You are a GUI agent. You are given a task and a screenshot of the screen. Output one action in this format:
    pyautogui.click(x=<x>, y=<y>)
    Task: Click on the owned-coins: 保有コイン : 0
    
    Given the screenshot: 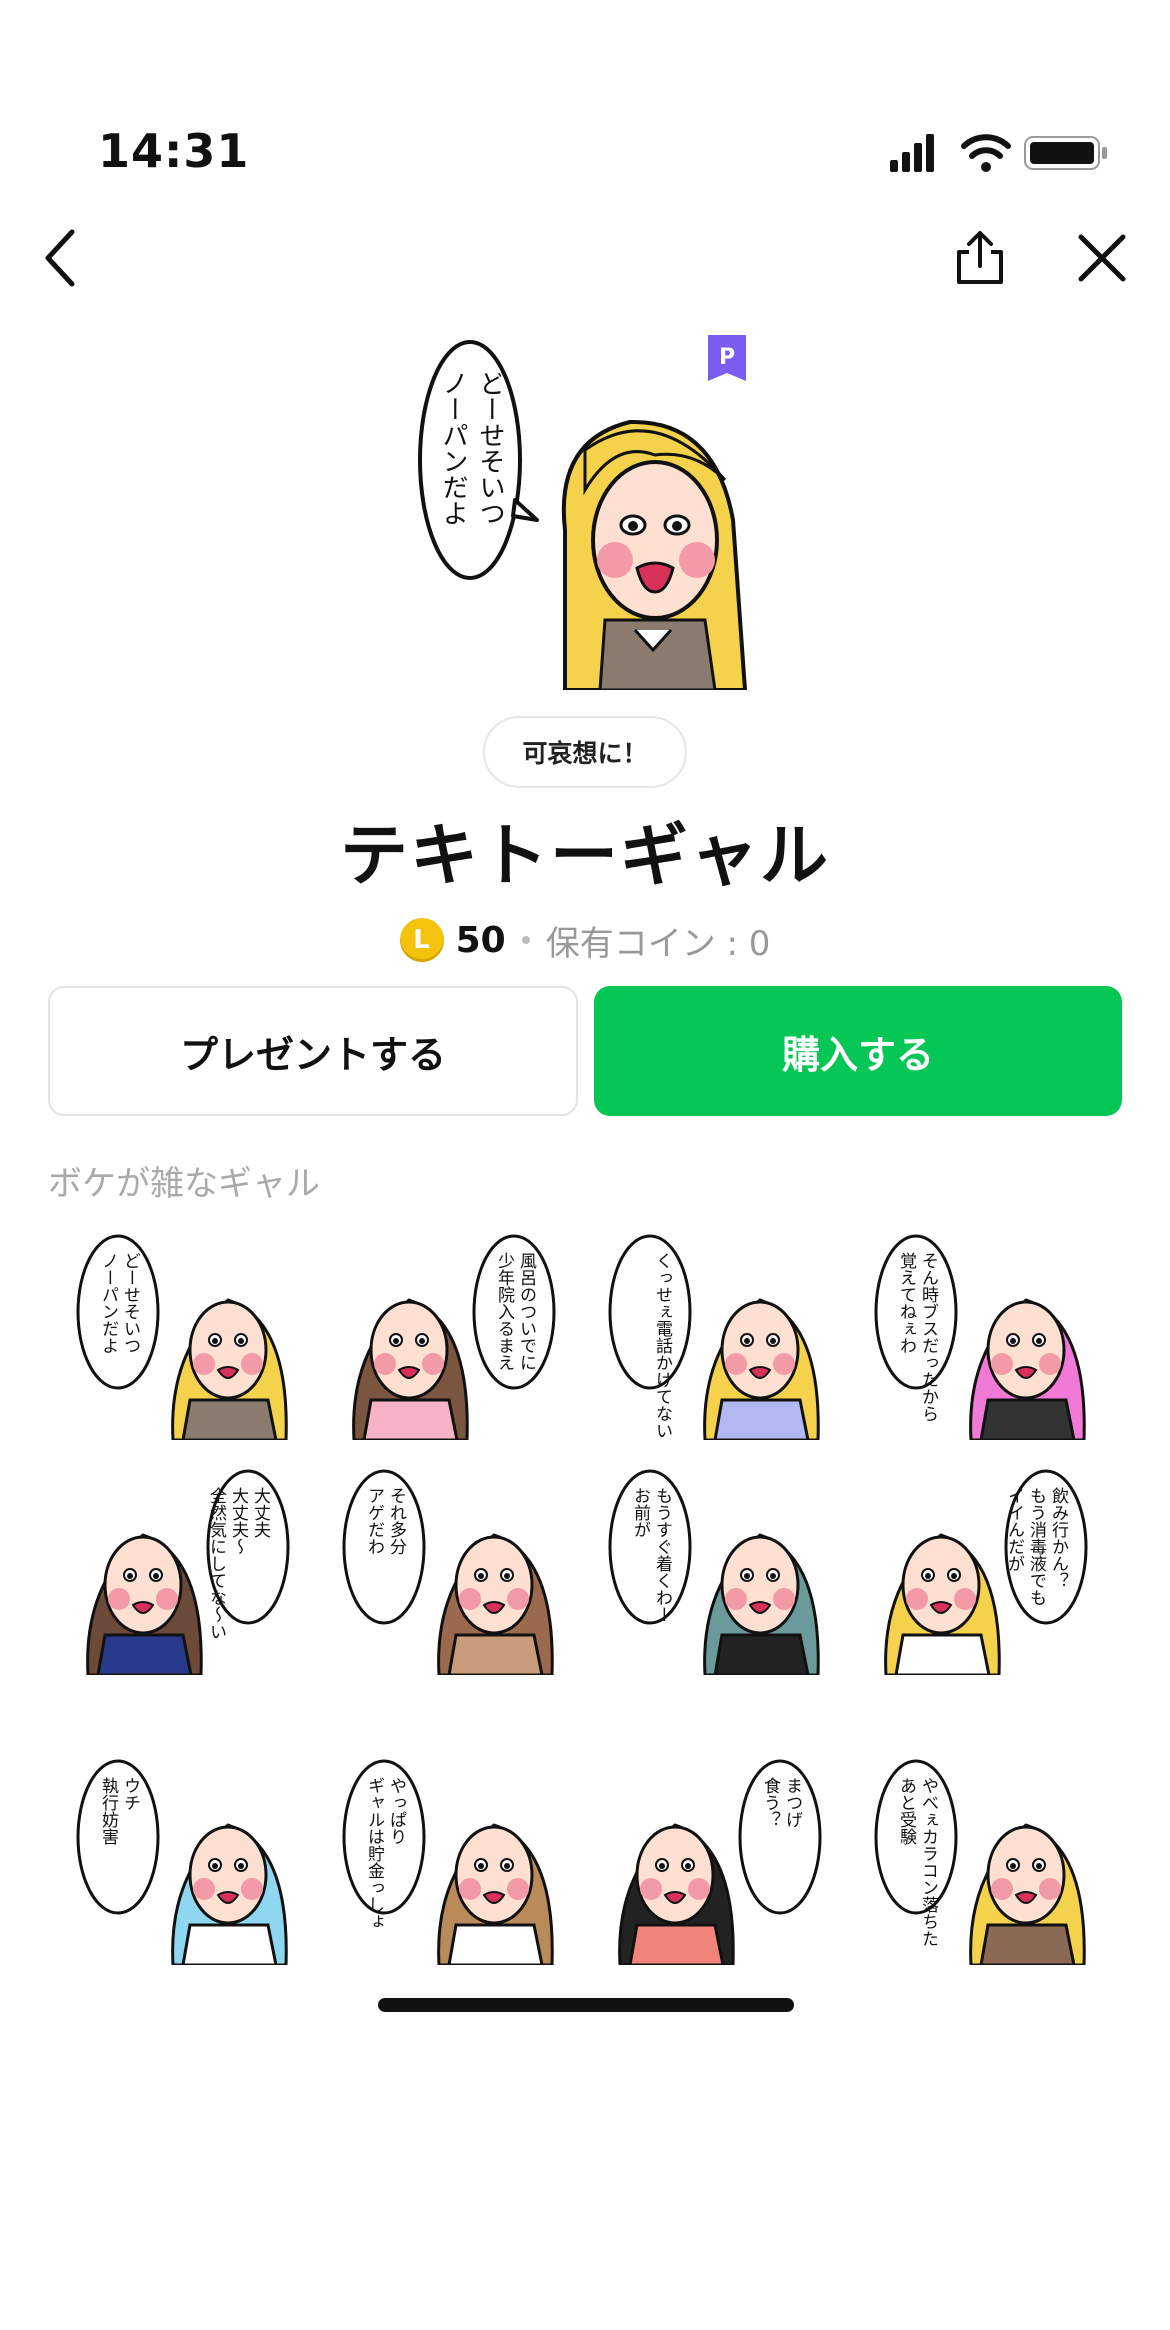 What is the action you would take?
    pyautogui.click(x=658, y=943)
    